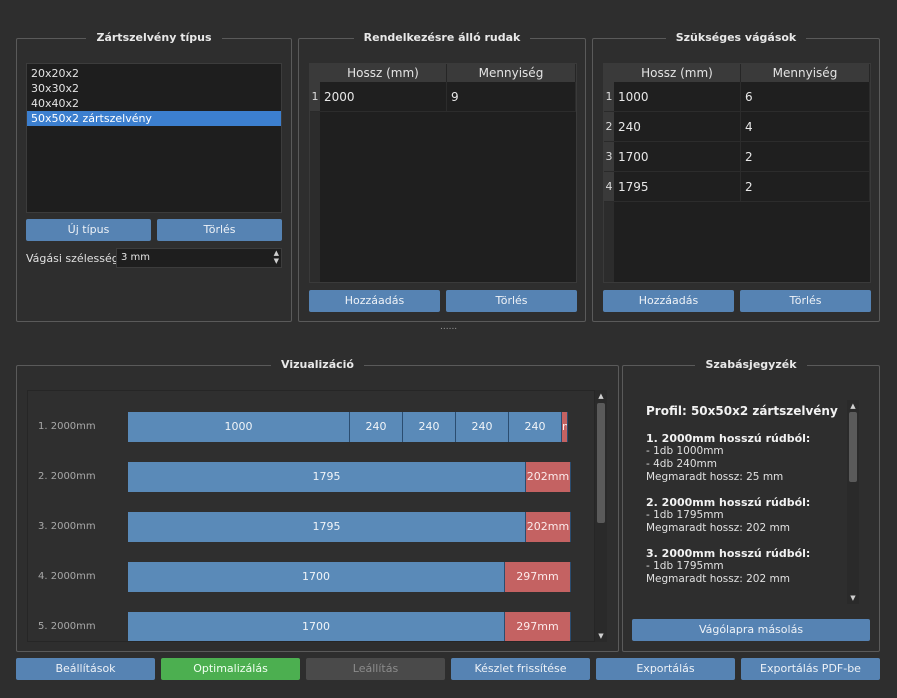 Image resolution: width=897 pixels, height=698 pixels. Describe the element at coordinates (805, 97) in the screenshot. I see `cuts-cell-qty: 6` at that location.